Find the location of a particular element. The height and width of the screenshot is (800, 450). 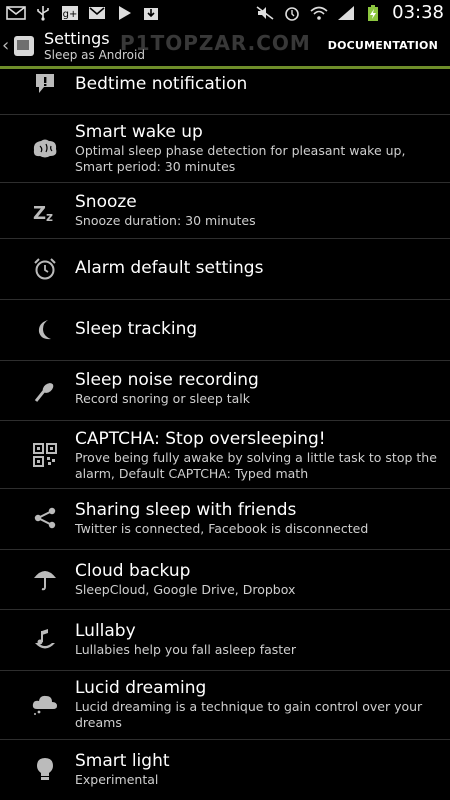

svg-text: z is located at coordinates (49, 216).